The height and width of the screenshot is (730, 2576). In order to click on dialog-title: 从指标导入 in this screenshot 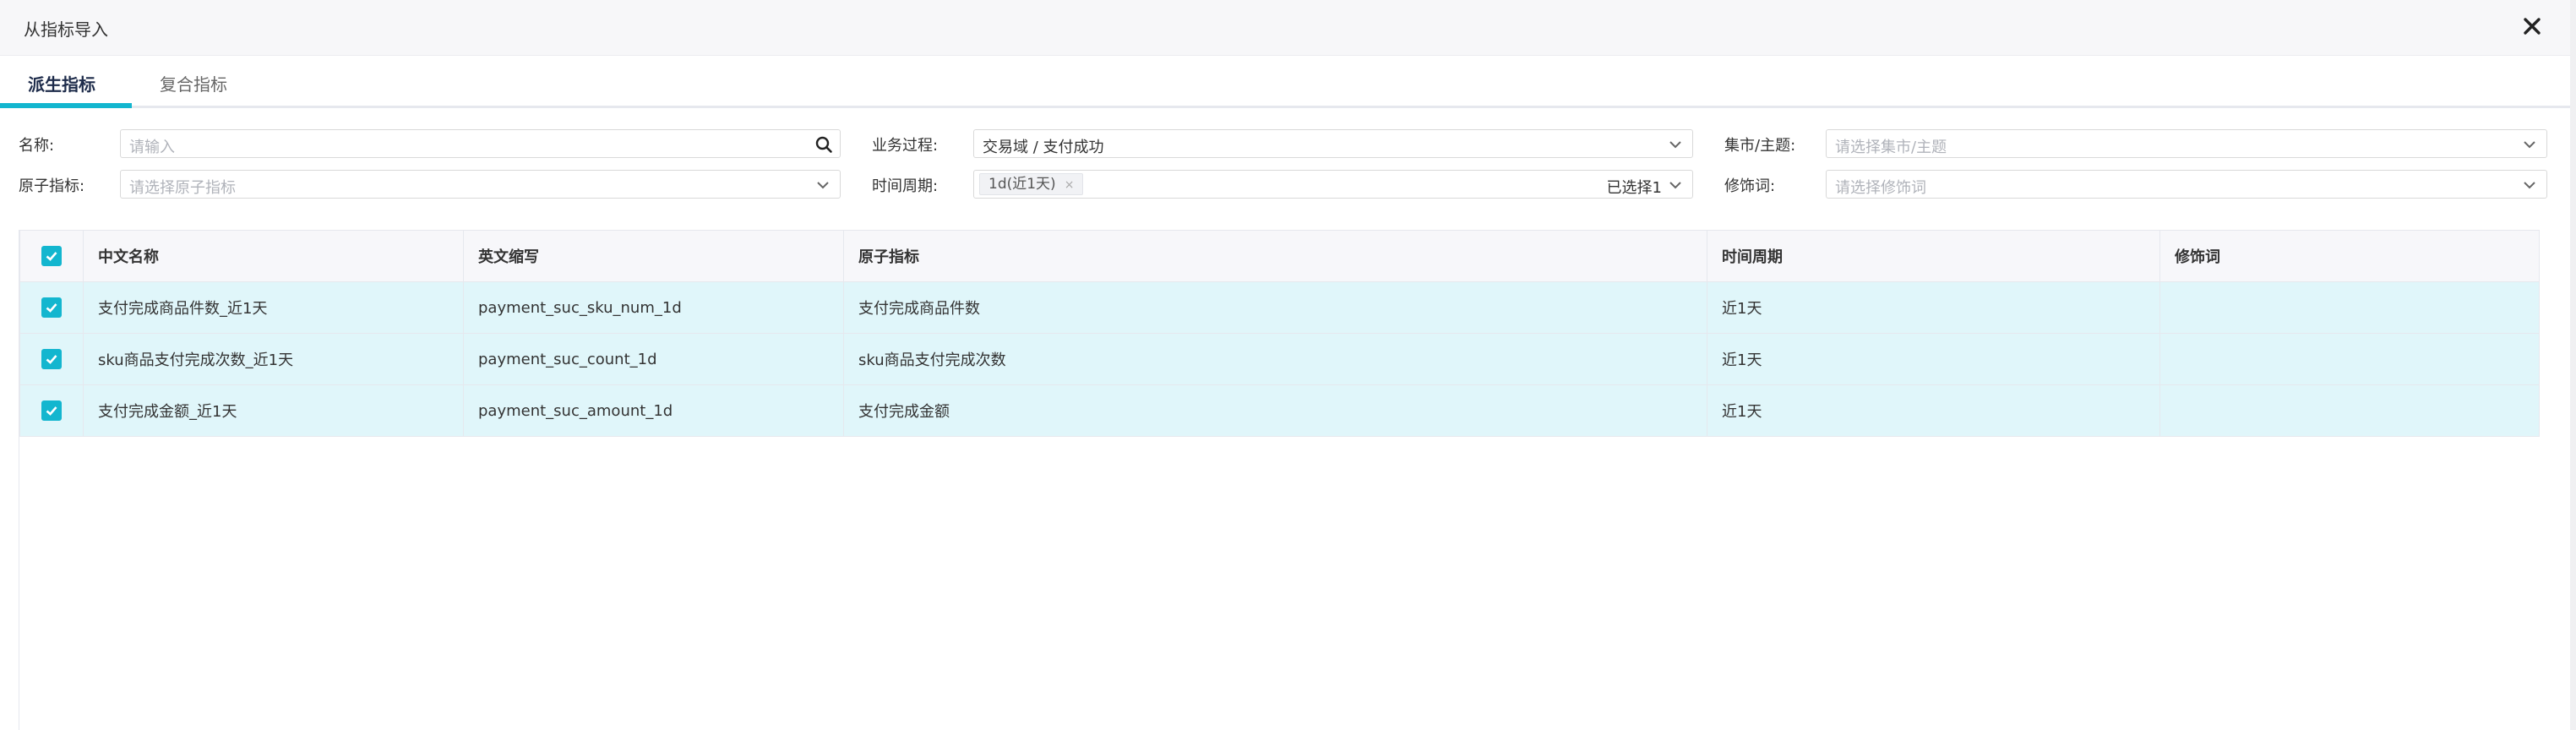, I will do `click(66, 29)`.